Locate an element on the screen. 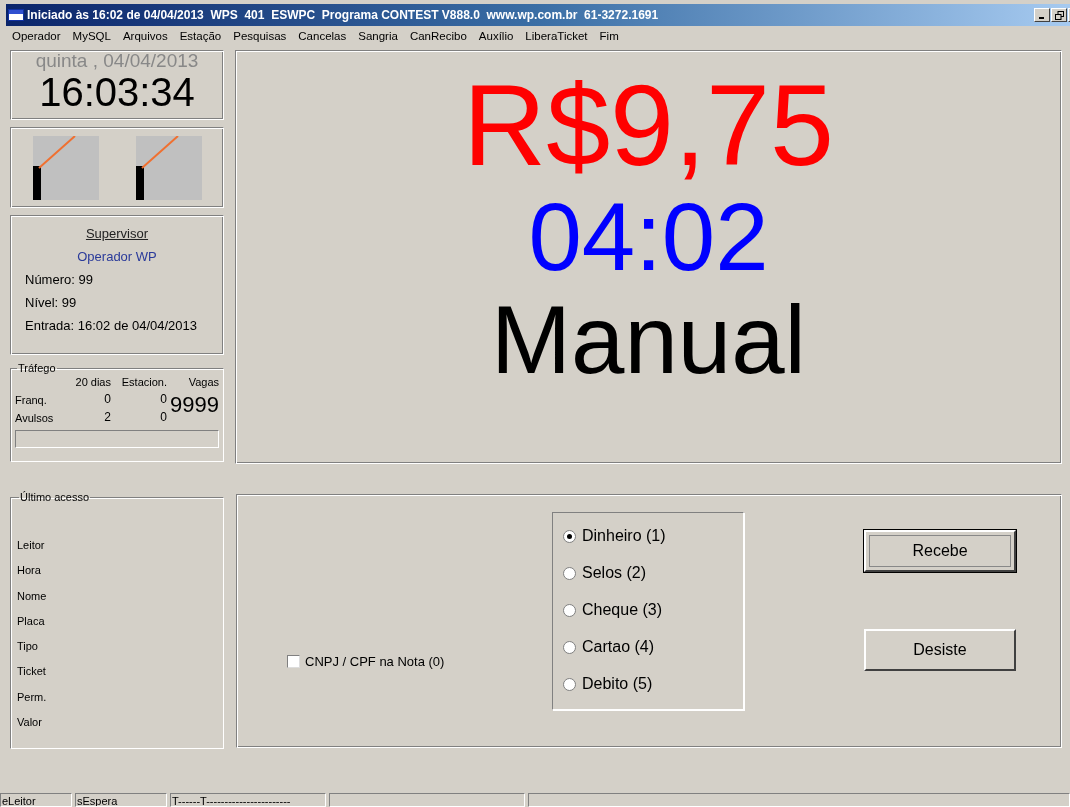 The image size is (1070, 807). menu-item: Fim is located at coordinates (609, 36).